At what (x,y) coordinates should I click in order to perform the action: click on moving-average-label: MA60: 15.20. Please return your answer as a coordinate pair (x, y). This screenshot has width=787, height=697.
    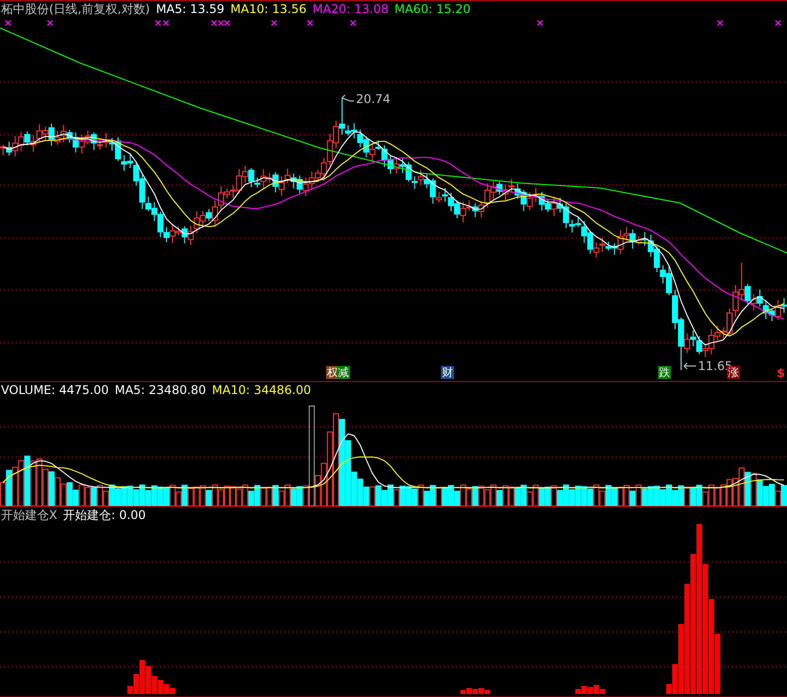
    Looking at the image, I should click on (432, 9).